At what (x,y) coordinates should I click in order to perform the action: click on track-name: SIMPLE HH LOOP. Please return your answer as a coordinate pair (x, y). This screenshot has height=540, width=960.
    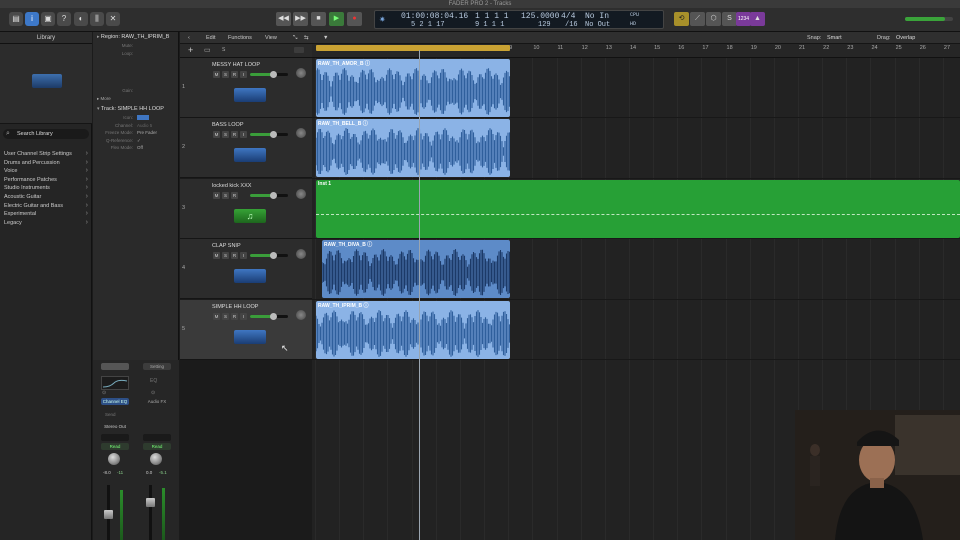
    Looking at the image, I should click on (235, 307).